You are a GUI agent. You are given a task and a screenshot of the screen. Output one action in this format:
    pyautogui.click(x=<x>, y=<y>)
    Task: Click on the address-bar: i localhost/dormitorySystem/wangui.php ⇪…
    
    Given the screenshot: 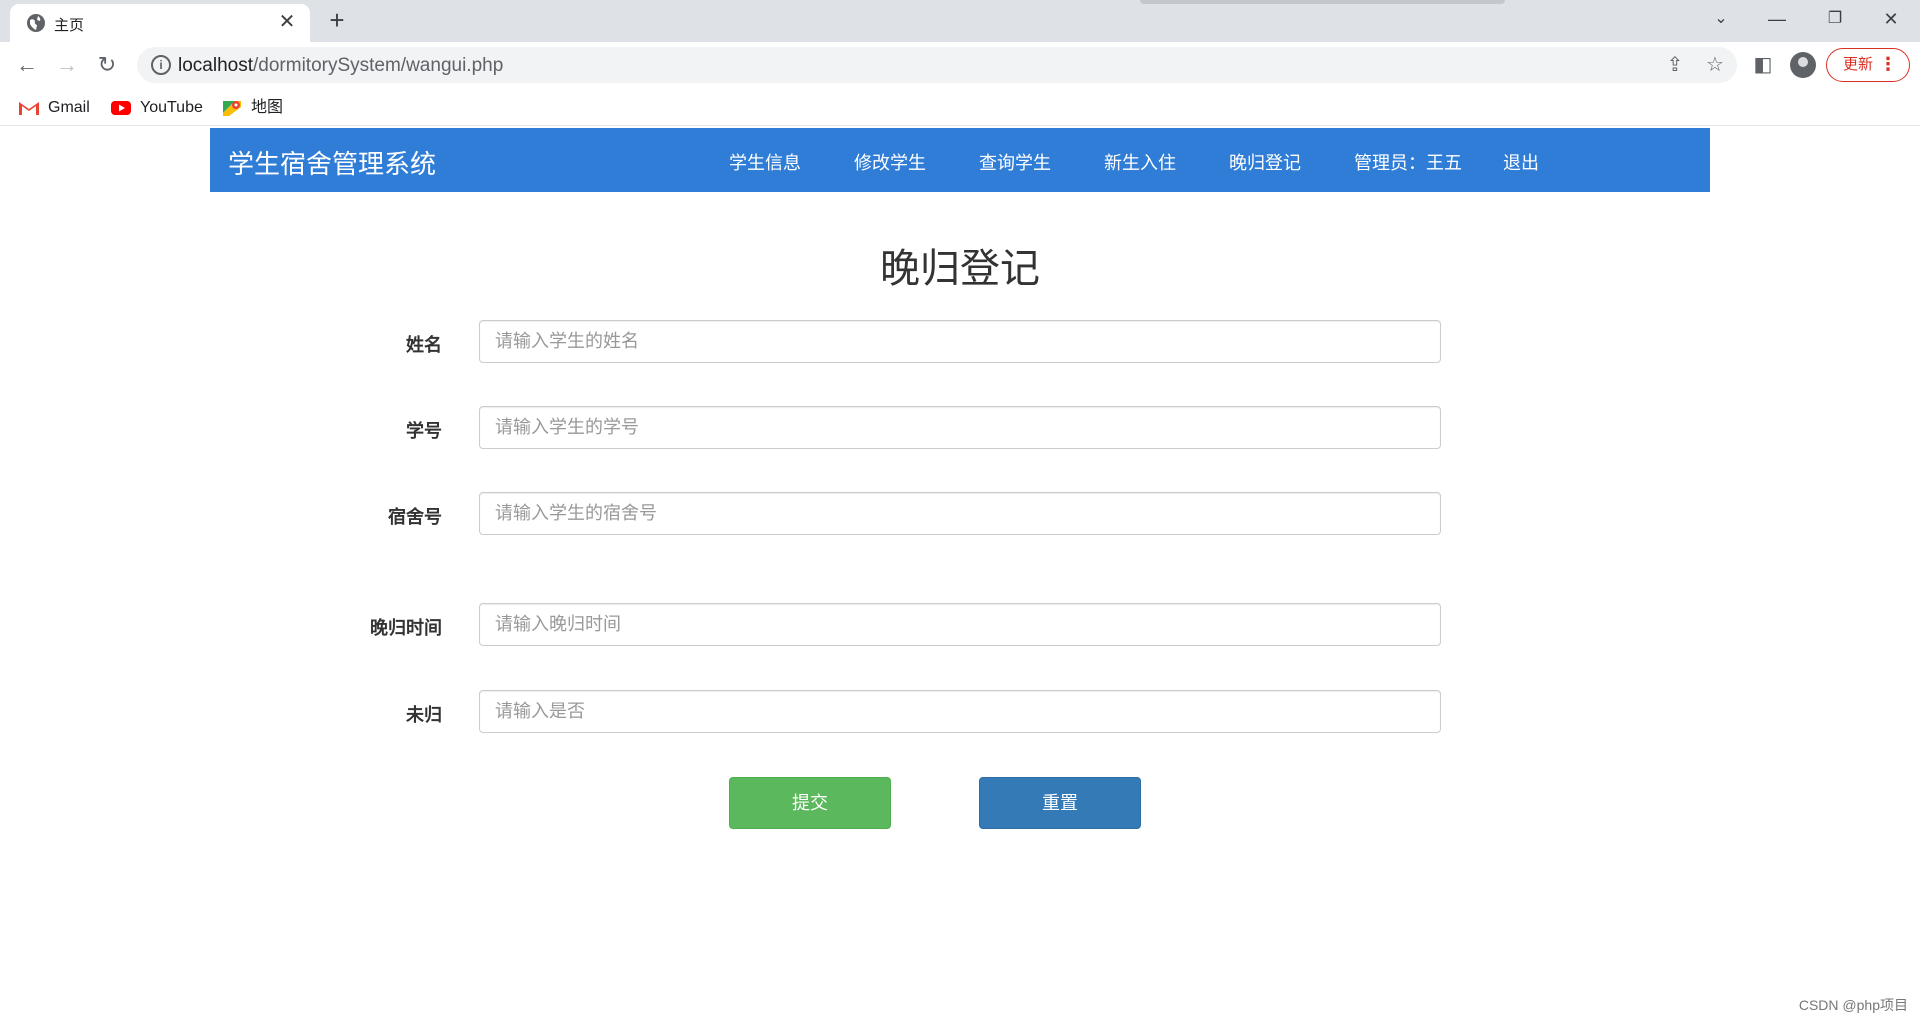 What is the action you would take?
    pyautogui.click(x=937, y=65)
    